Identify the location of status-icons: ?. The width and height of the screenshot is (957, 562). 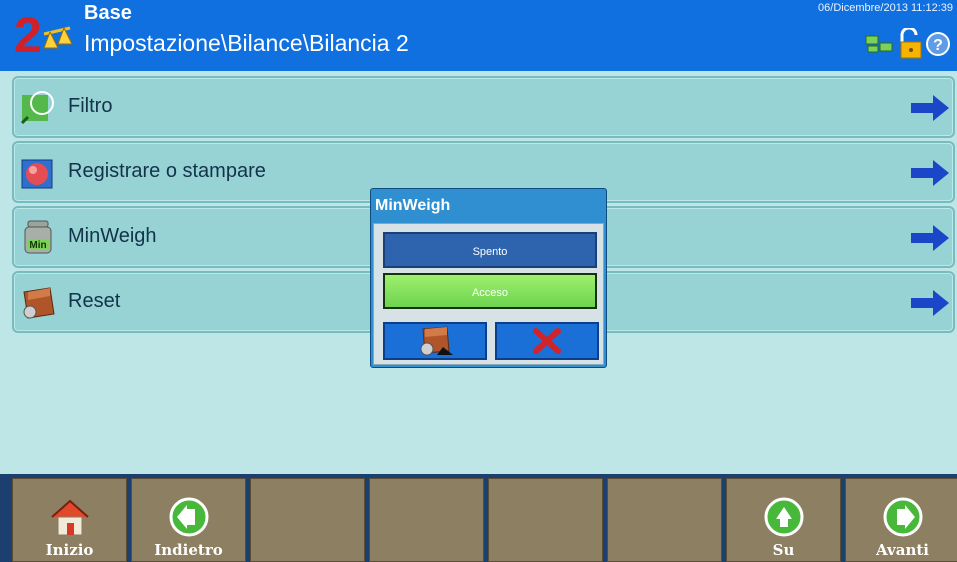
(908, 44).